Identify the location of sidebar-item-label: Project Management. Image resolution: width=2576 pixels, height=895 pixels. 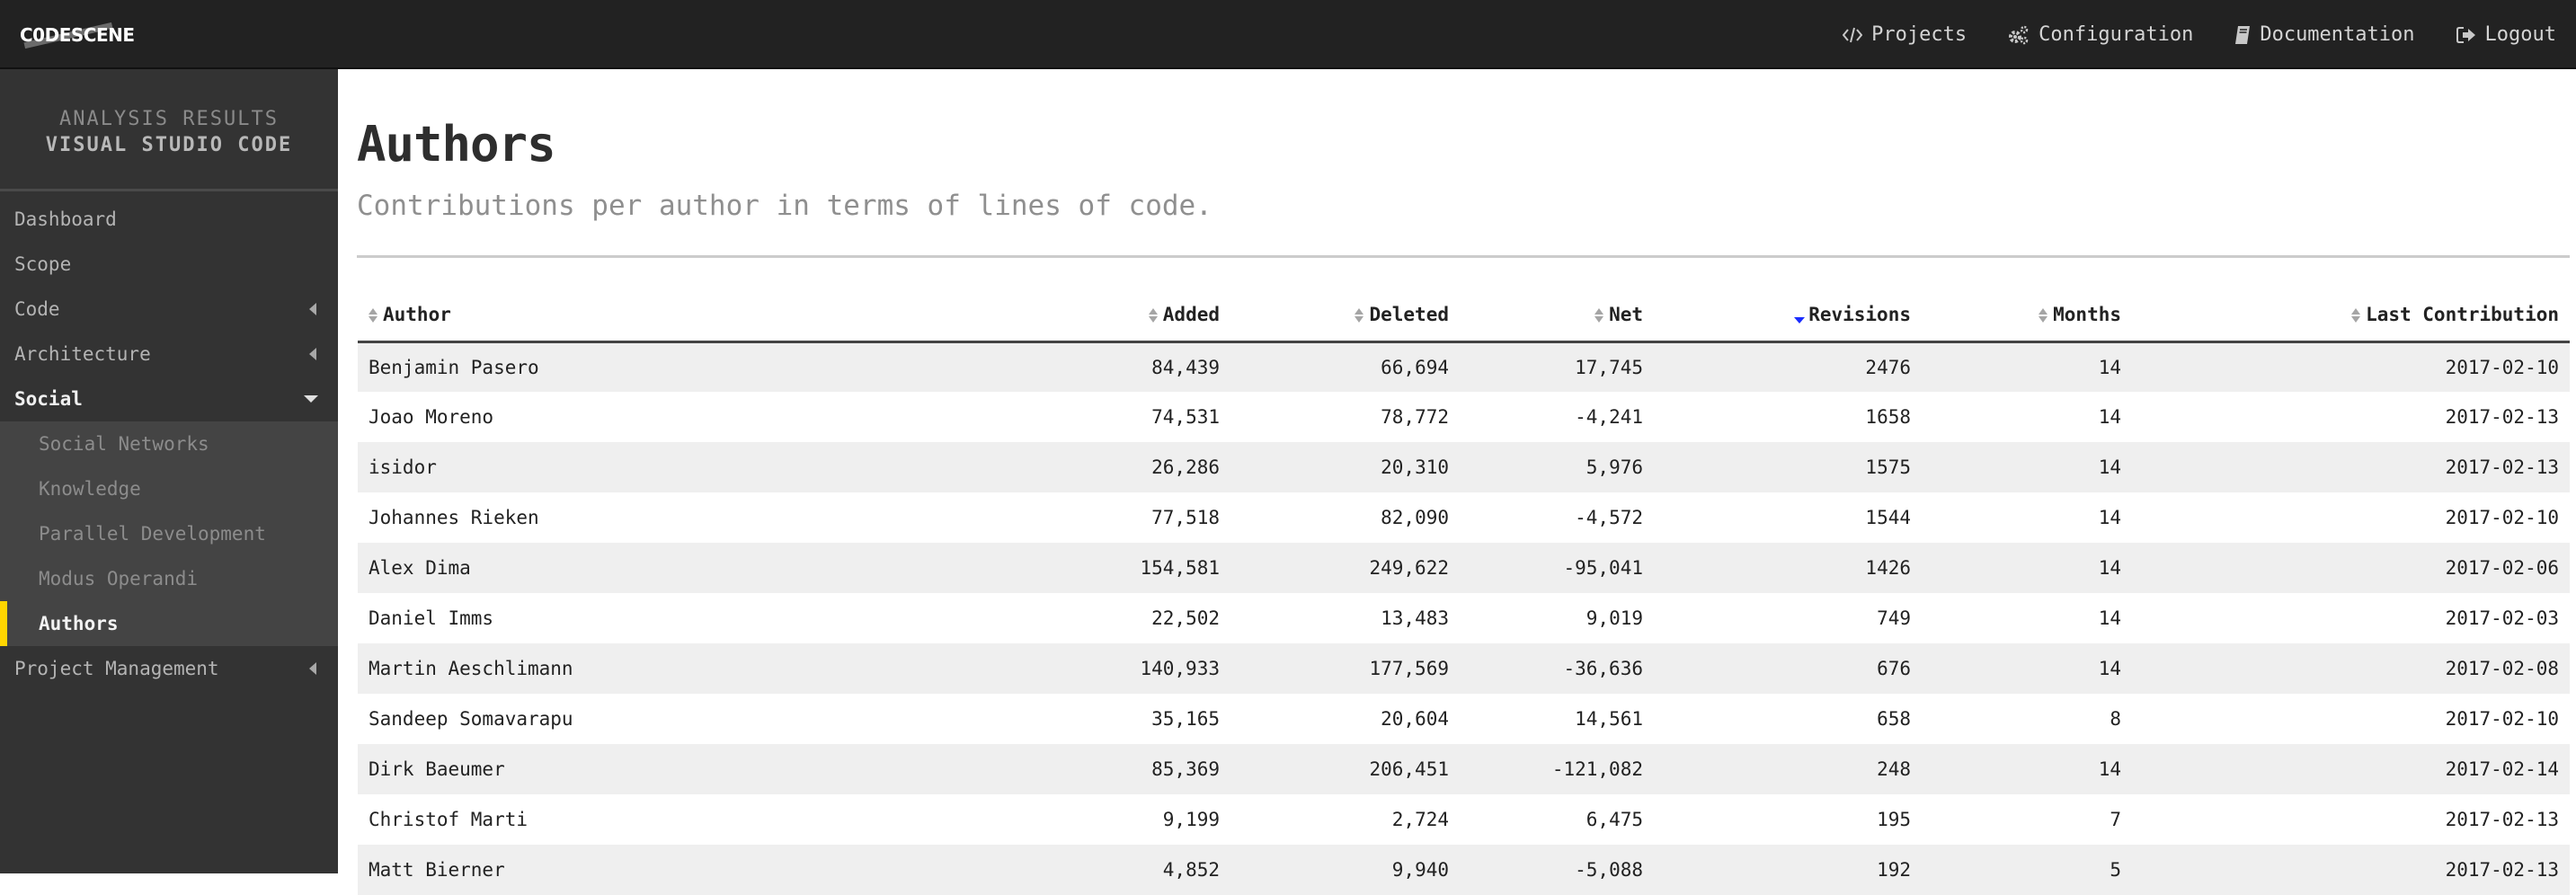
(116, 668).